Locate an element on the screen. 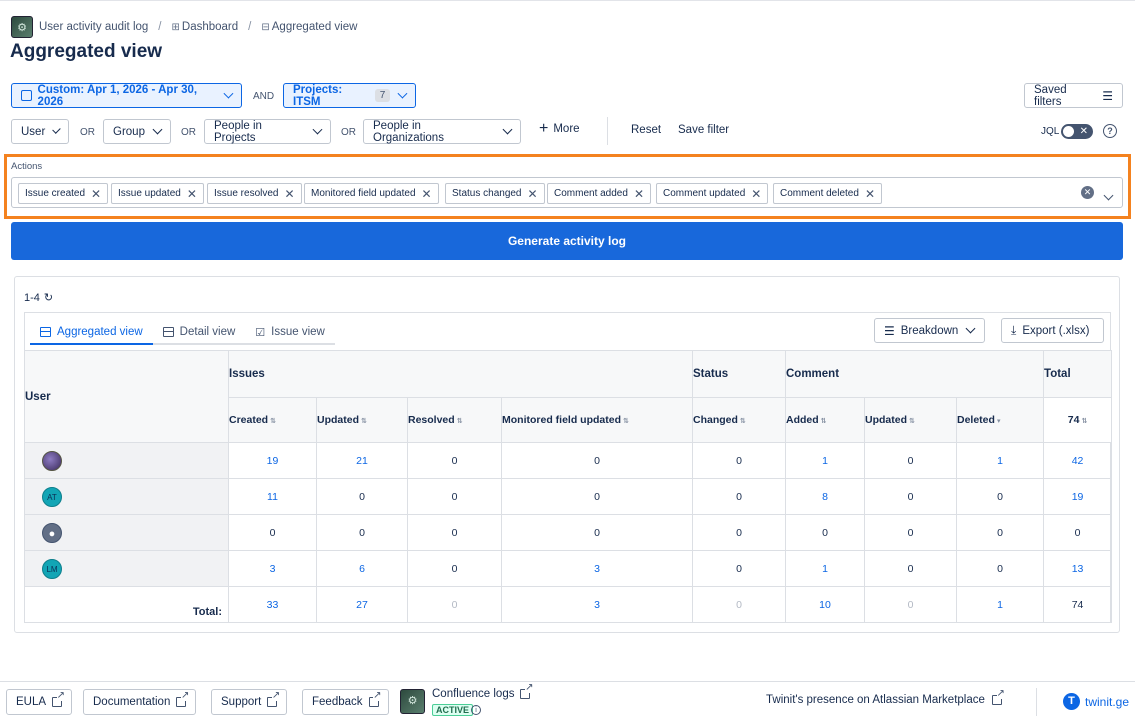 Image resolution: width=1135 pixels, height=721 pixels. help-icon: ? is located at coordinates (1110, 131).